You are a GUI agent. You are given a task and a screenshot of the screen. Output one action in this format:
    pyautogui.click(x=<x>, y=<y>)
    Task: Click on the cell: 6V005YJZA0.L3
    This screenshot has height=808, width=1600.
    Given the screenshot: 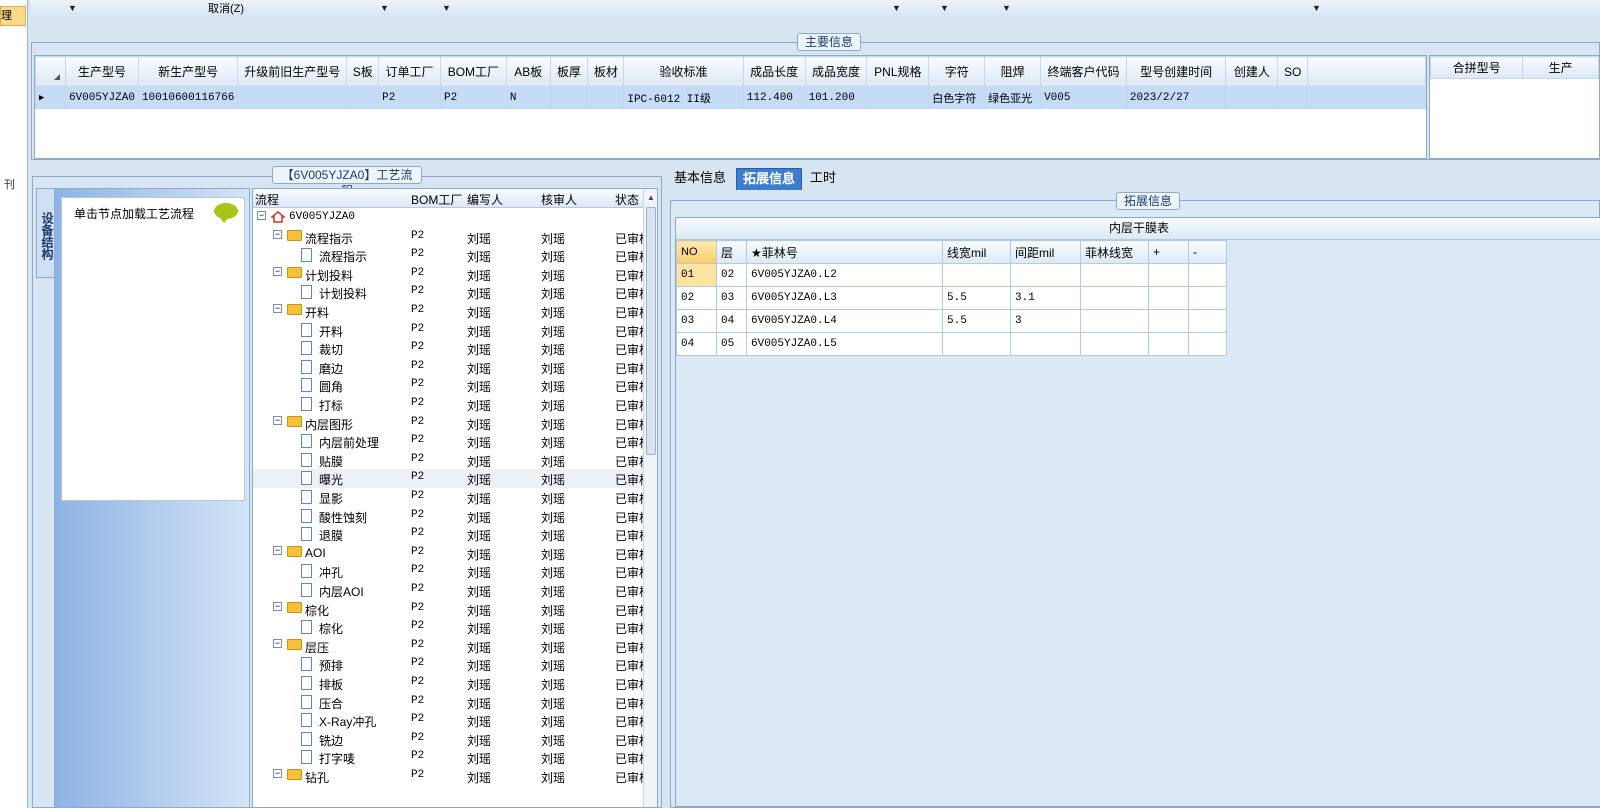 What is the action you would take?
    pyautogui.click(x=844, y=298)
    